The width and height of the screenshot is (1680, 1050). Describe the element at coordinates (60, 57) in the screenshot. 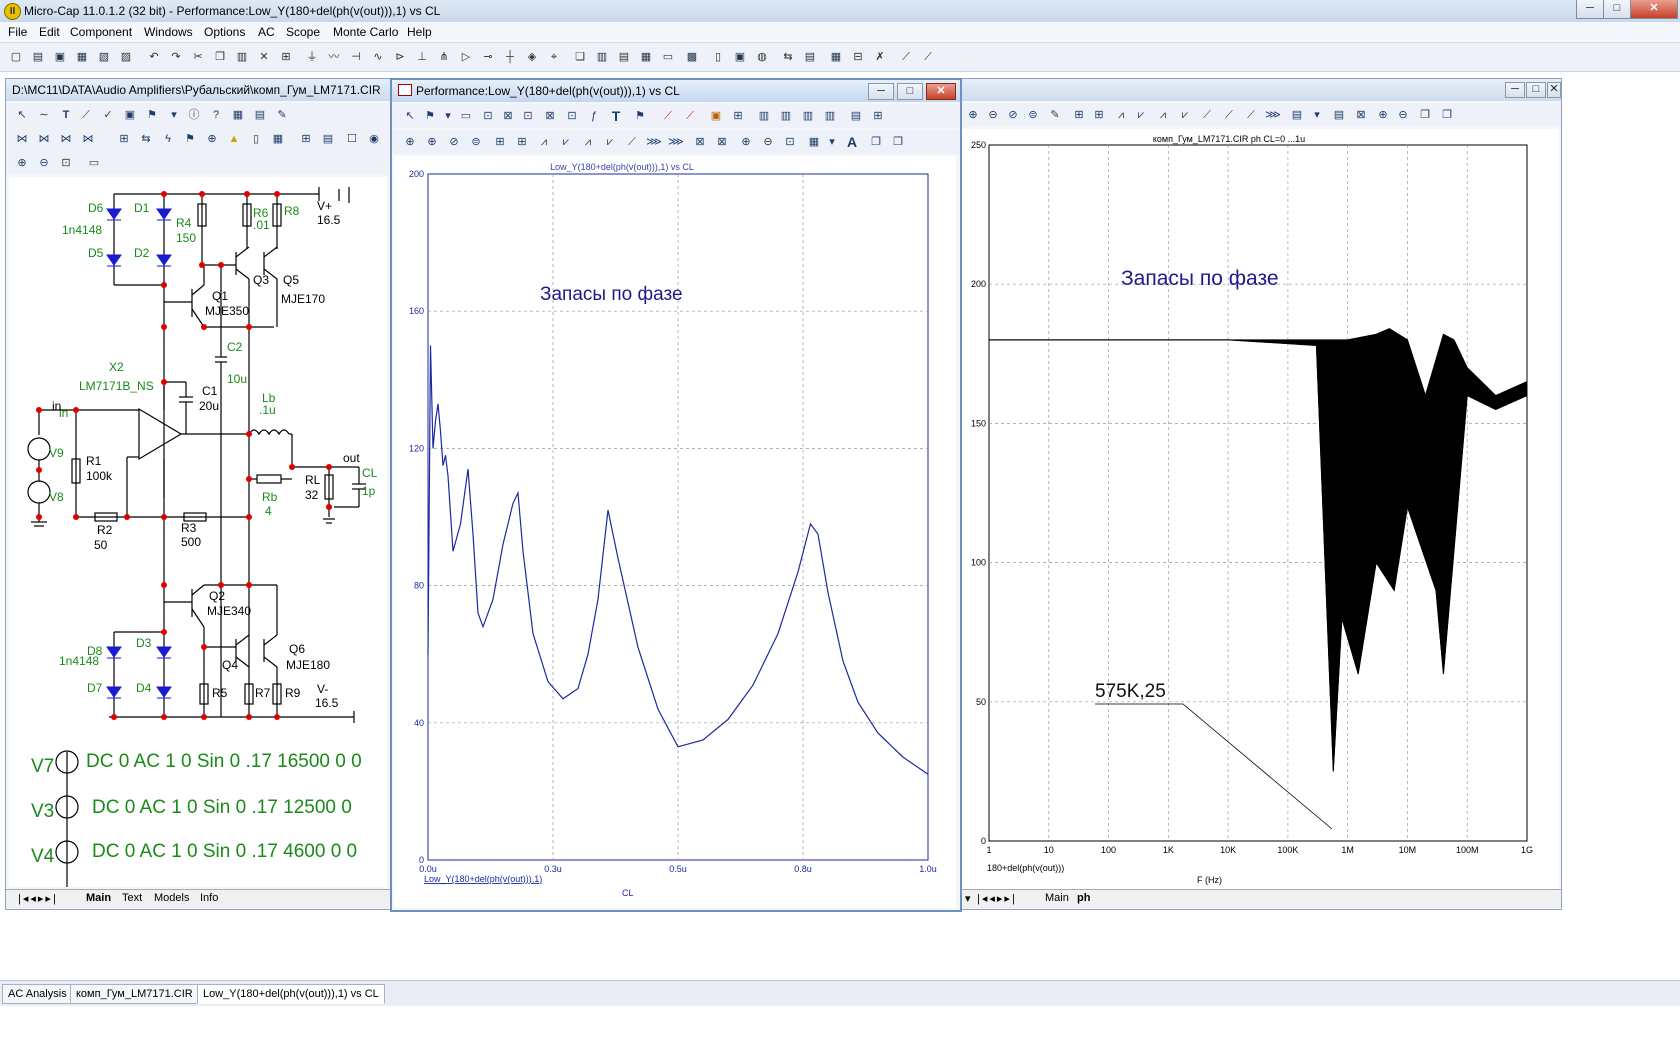

I see `save-icon: ▣` at that location.